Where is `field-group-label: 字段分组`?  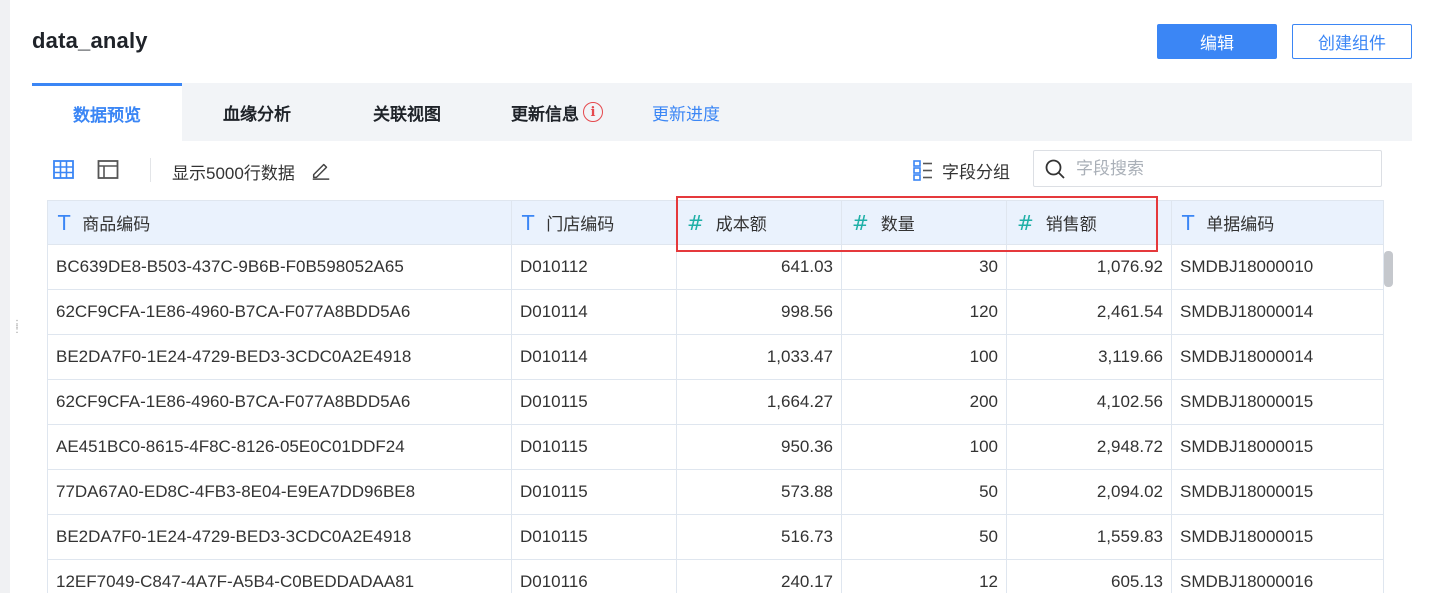 field-group-label: 字段分组 is located at coordinates (976, 172).